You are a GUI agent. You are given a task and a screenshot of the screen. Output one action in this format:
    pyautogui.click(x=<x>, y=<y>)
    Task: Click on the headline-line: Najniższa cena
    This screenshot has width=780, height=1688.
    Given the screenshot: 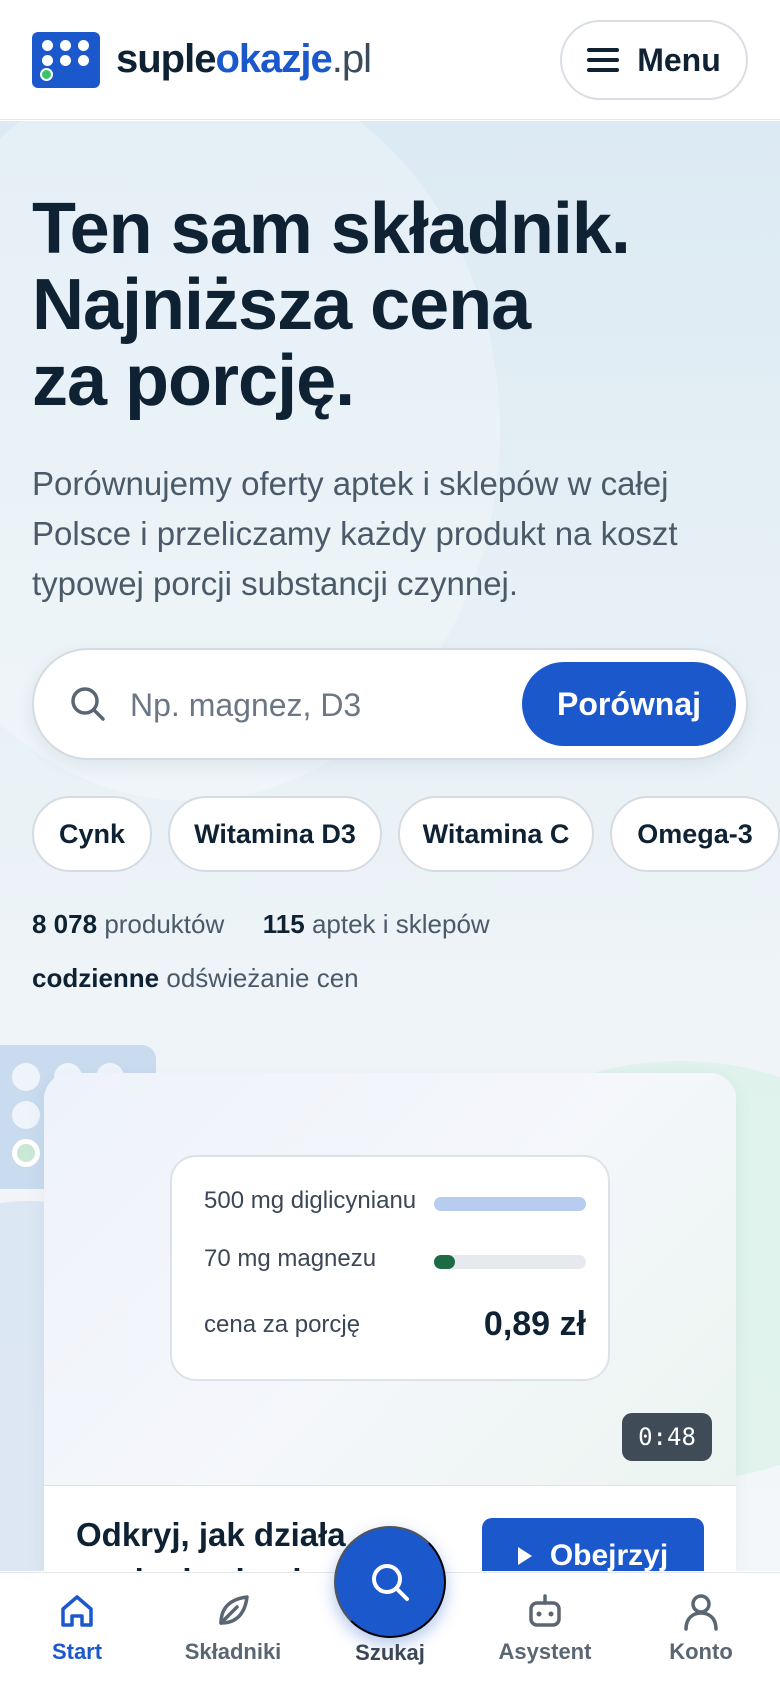 What is the action you would take?
    pyautogui.click(x=281, y=305)
    